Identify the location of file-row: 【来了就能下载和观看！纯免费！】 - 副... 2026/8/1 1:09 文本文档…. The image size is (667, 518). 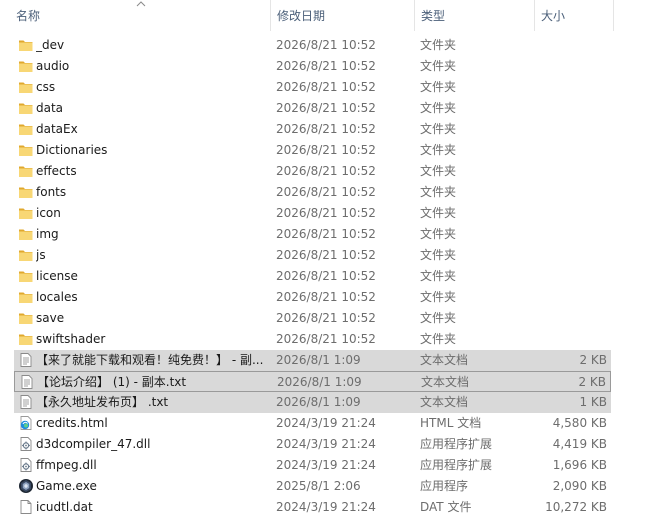
(312, 360).